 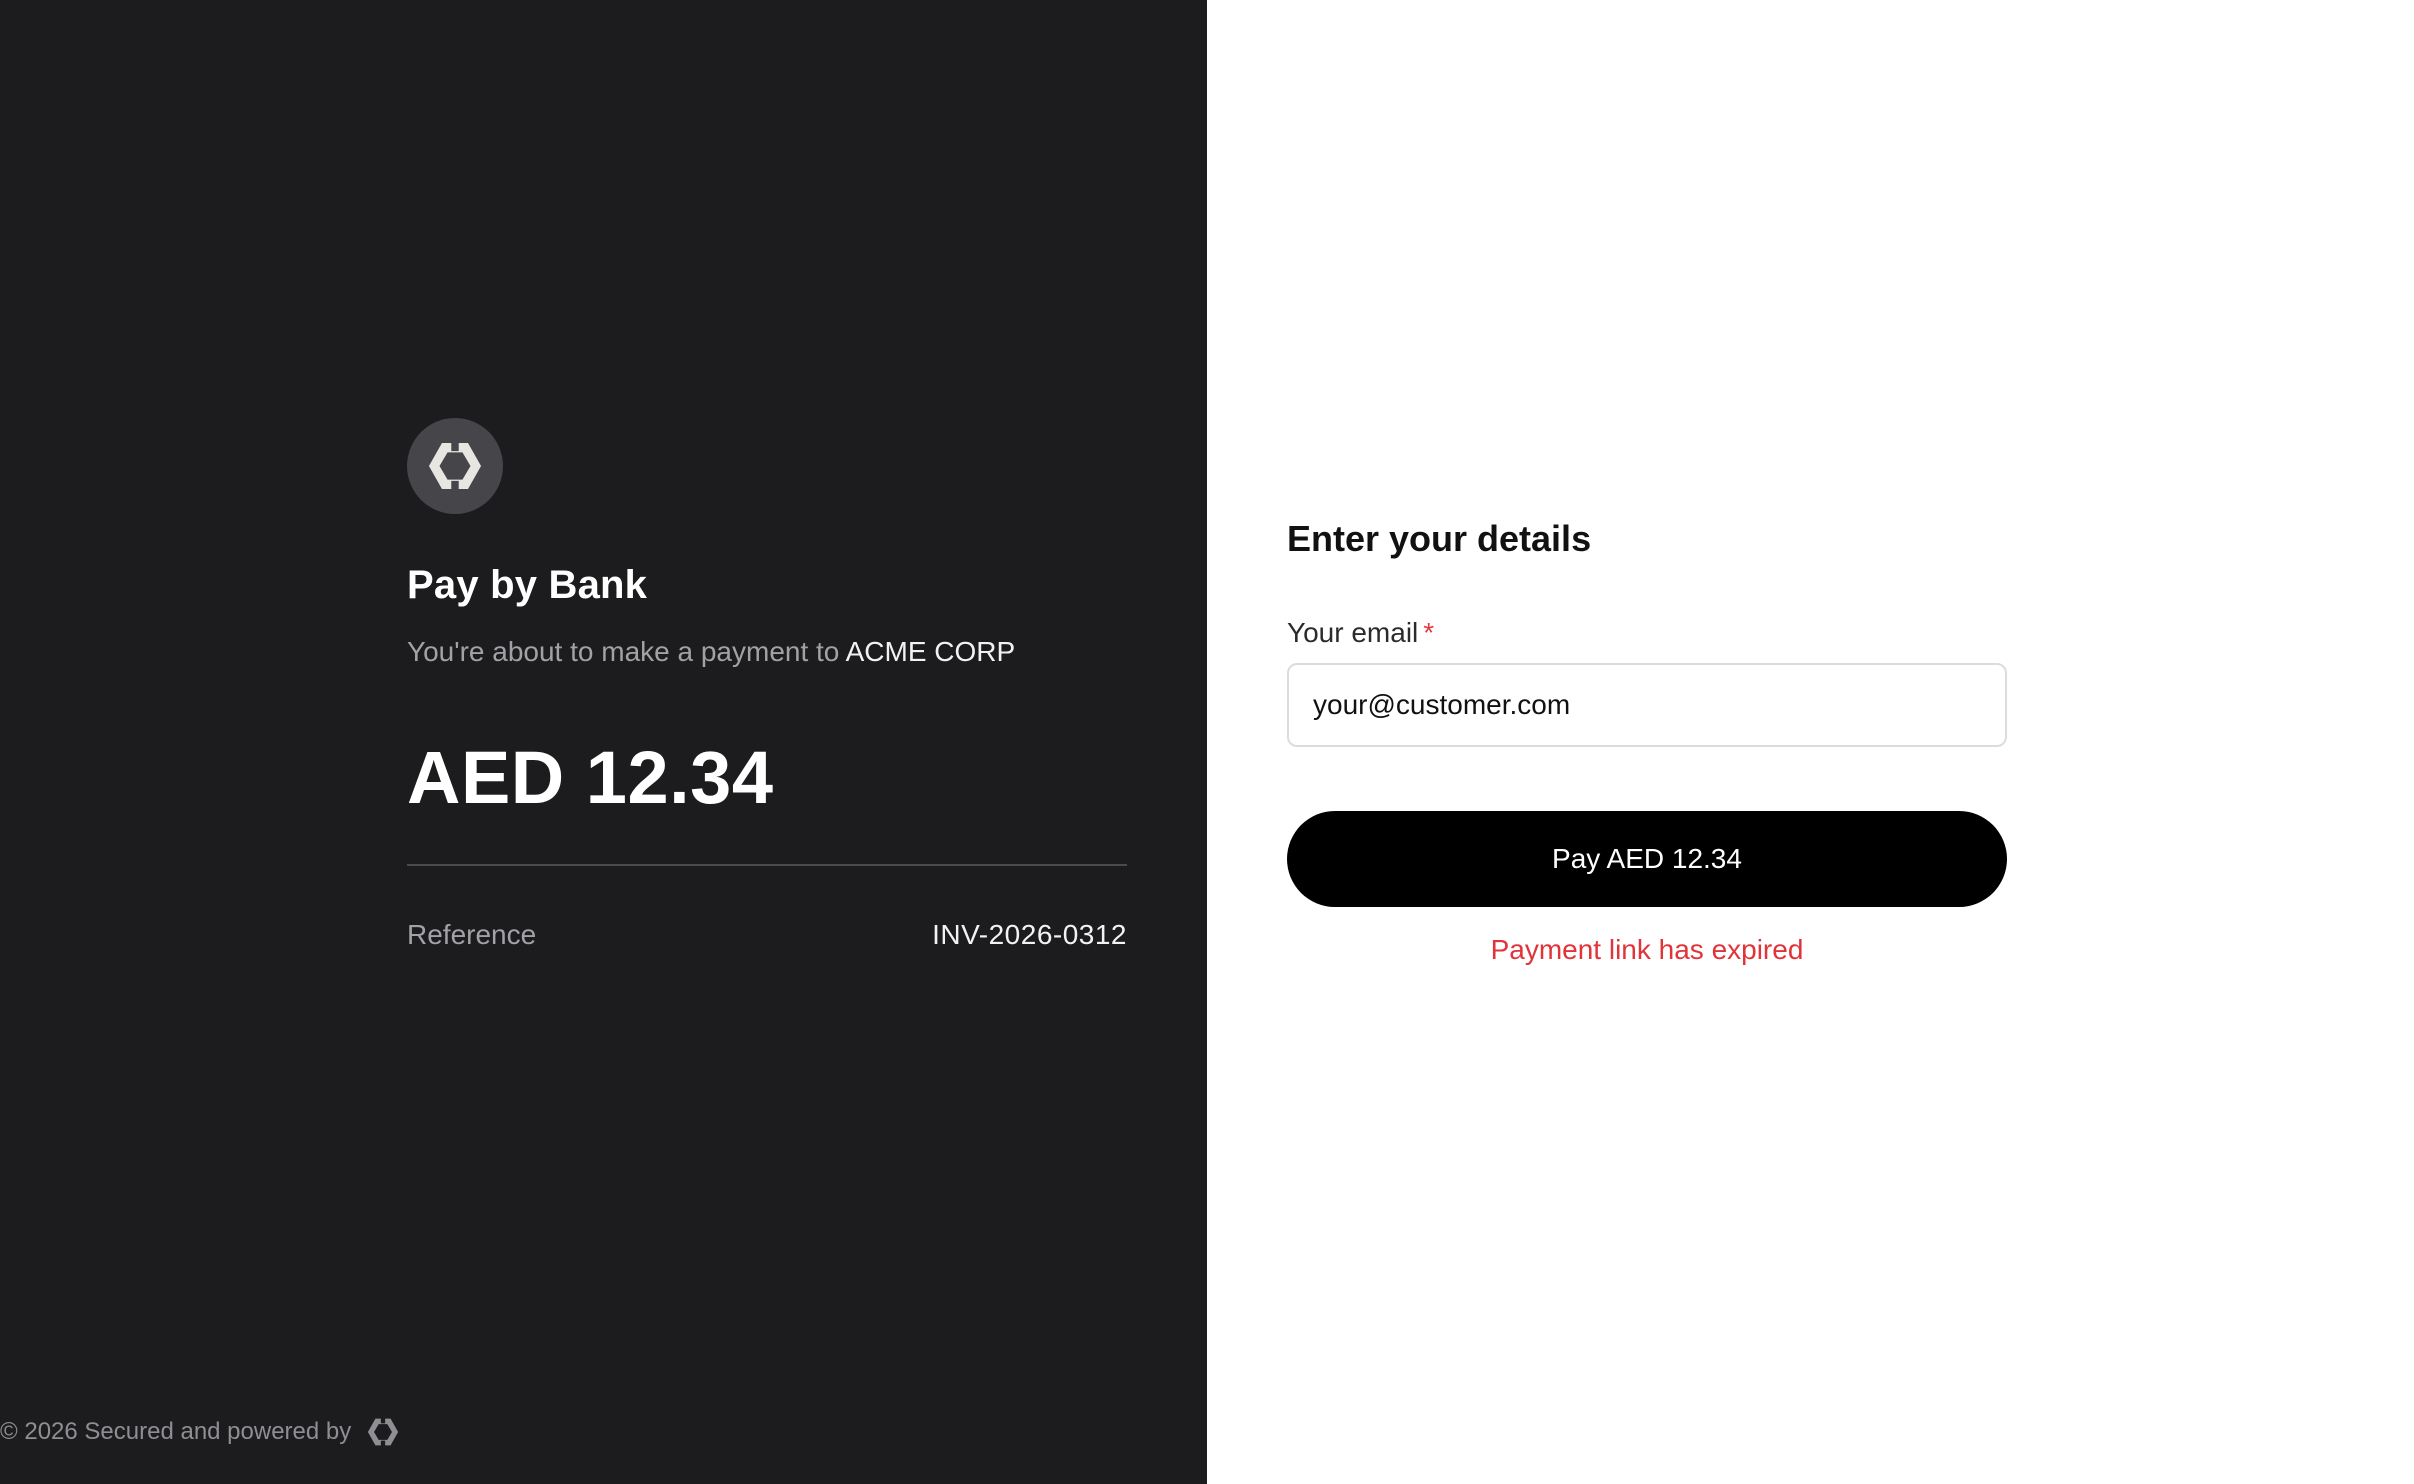 I want to click on error-message: Payment link has expired, so click(x=1647, y=949).